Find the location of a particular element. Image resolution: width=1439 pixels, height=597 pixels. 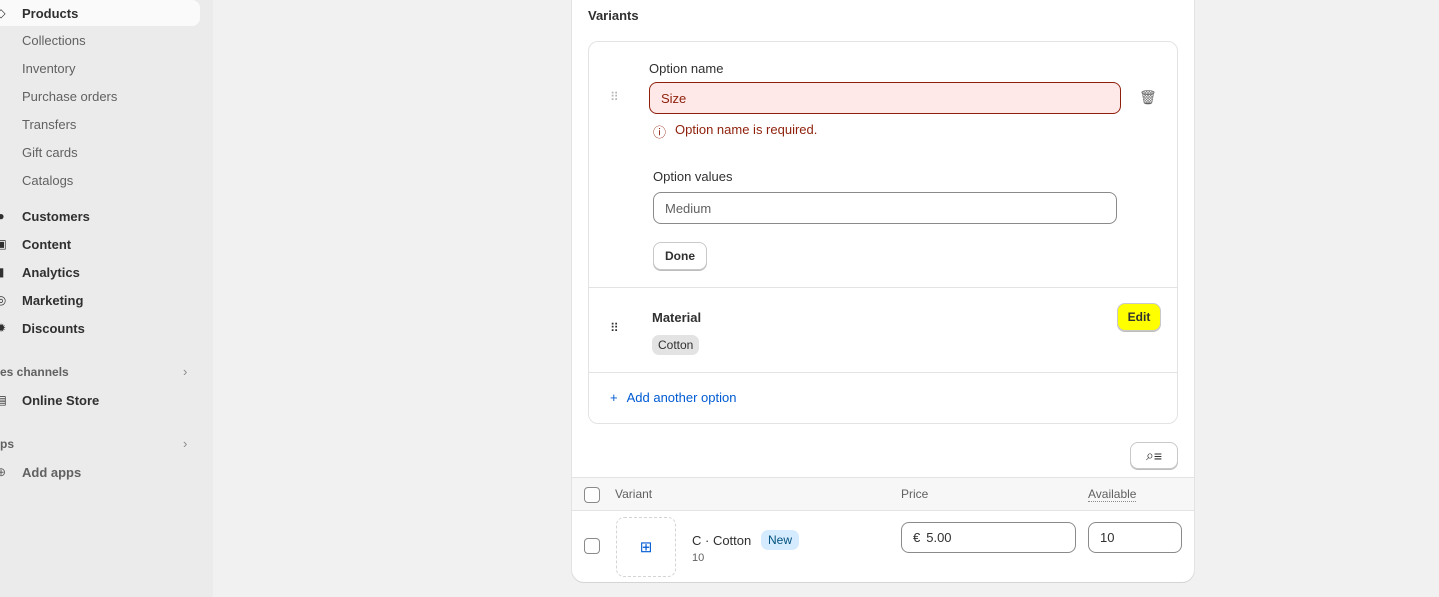

variants-title: Variants is located at coordinates (613, 15).